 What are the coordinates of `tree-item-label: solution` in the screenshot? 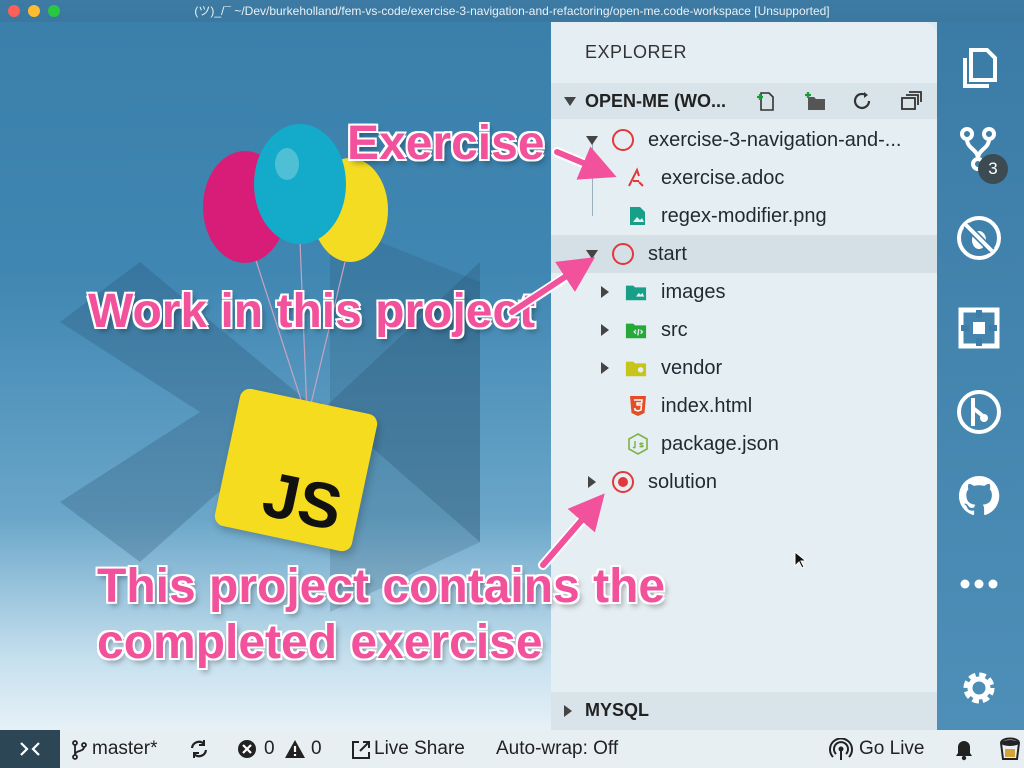 It's located at (682, 482).